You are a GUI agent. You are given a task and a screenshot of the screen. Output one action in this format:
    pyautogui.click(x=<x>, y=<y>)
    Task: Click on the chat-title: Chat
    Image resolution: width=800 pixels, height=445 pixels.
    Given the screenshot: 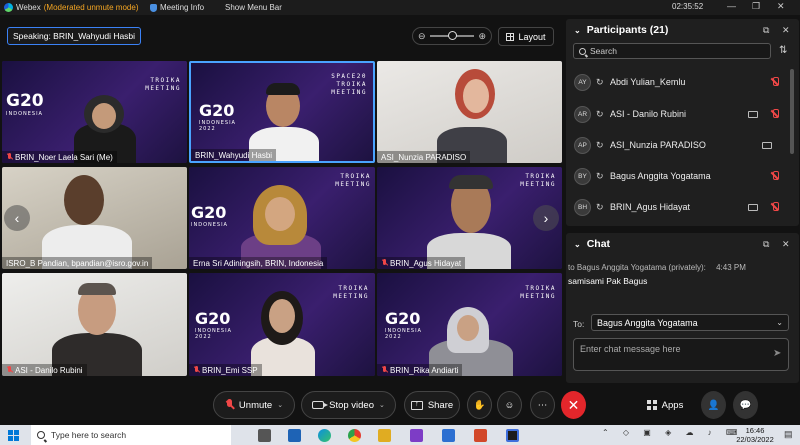 What is the action you would take?
    pyautogui.click(x=598, y=244)
    